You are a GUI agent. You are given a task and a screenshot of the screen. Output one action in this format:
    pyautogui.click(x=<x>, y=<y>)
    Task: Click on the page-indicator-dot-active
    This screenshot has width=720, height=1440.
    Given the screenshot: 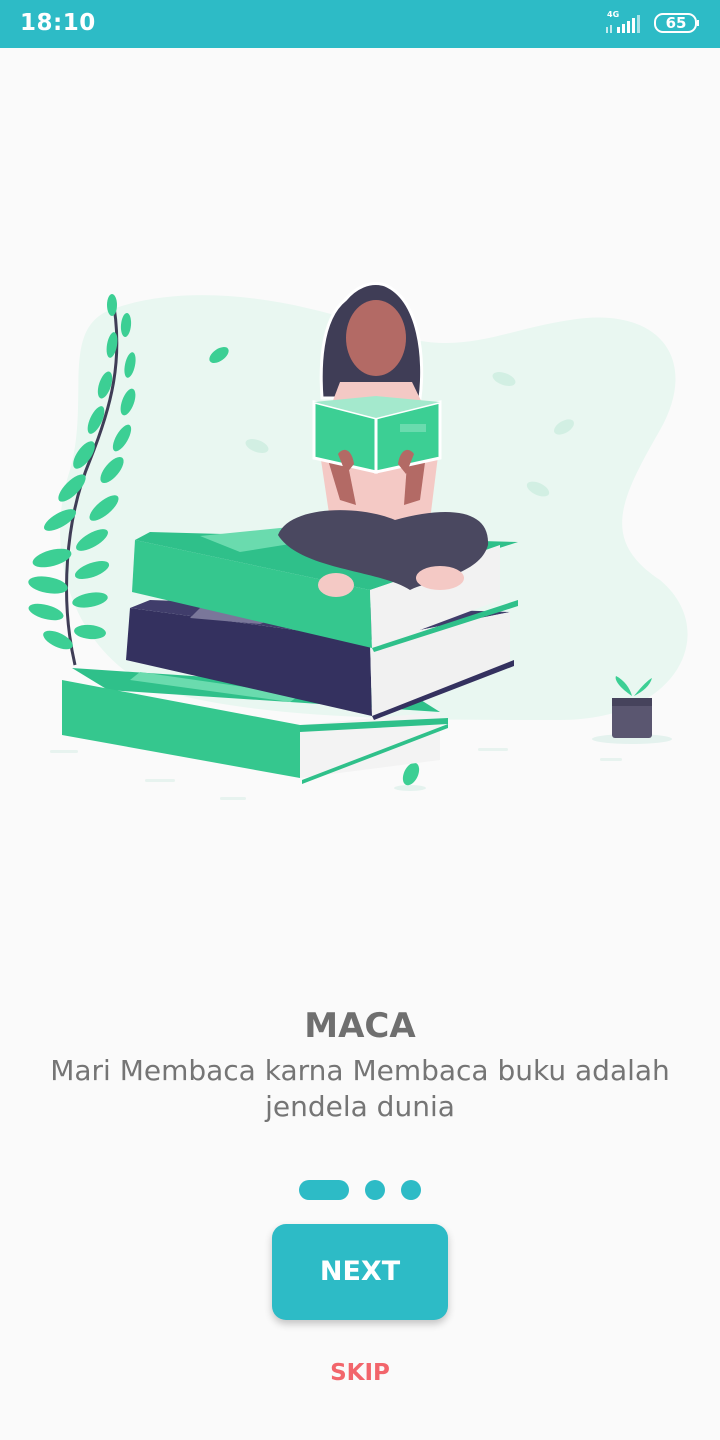 What is the action you would take?
    pyautogui.click(x=324, y=1190)
    